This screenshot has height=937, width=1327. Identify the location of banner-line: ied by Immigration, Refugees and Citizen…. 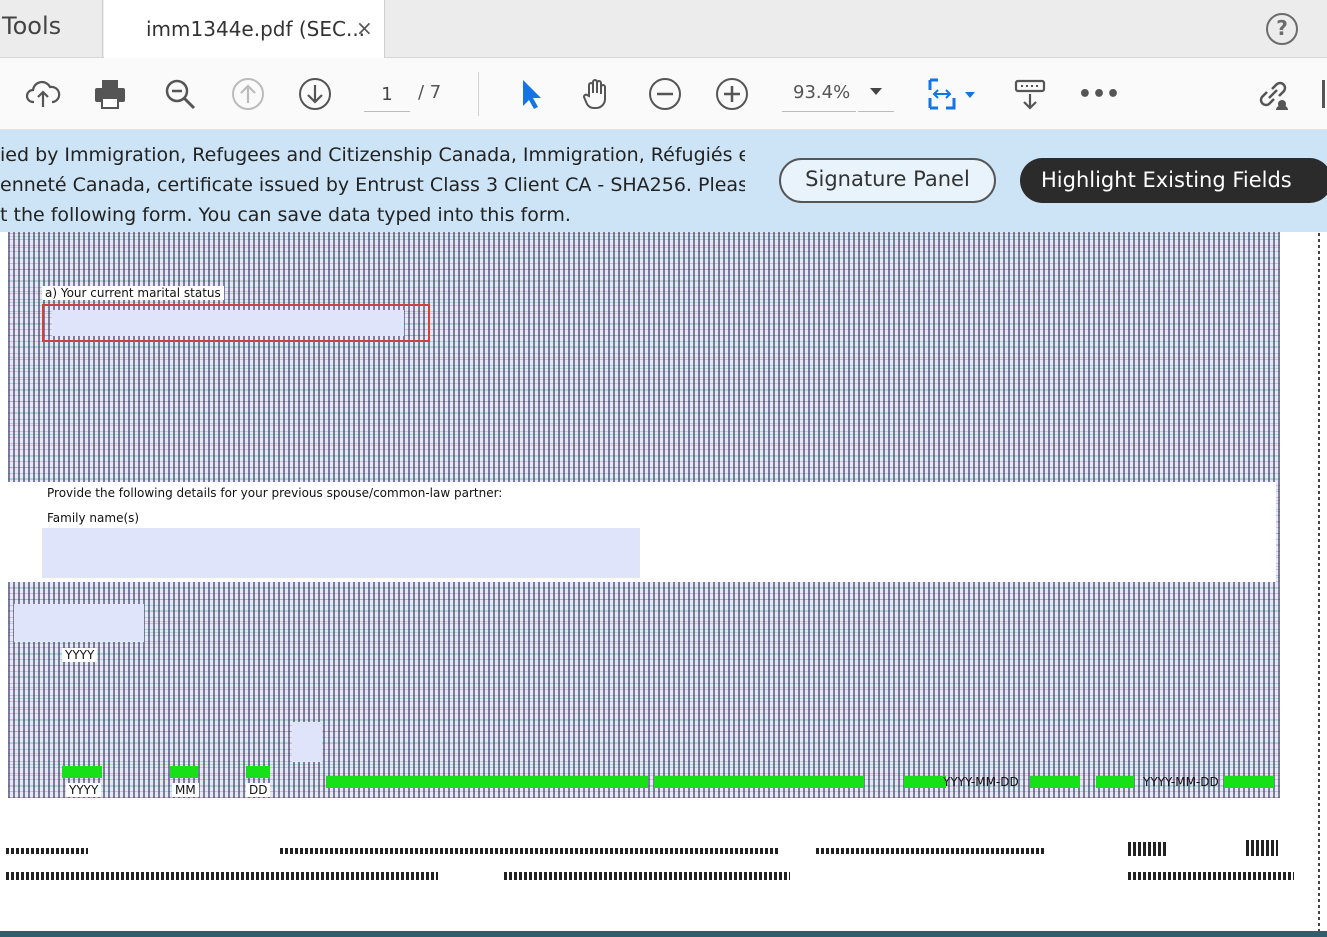
(372, 155).